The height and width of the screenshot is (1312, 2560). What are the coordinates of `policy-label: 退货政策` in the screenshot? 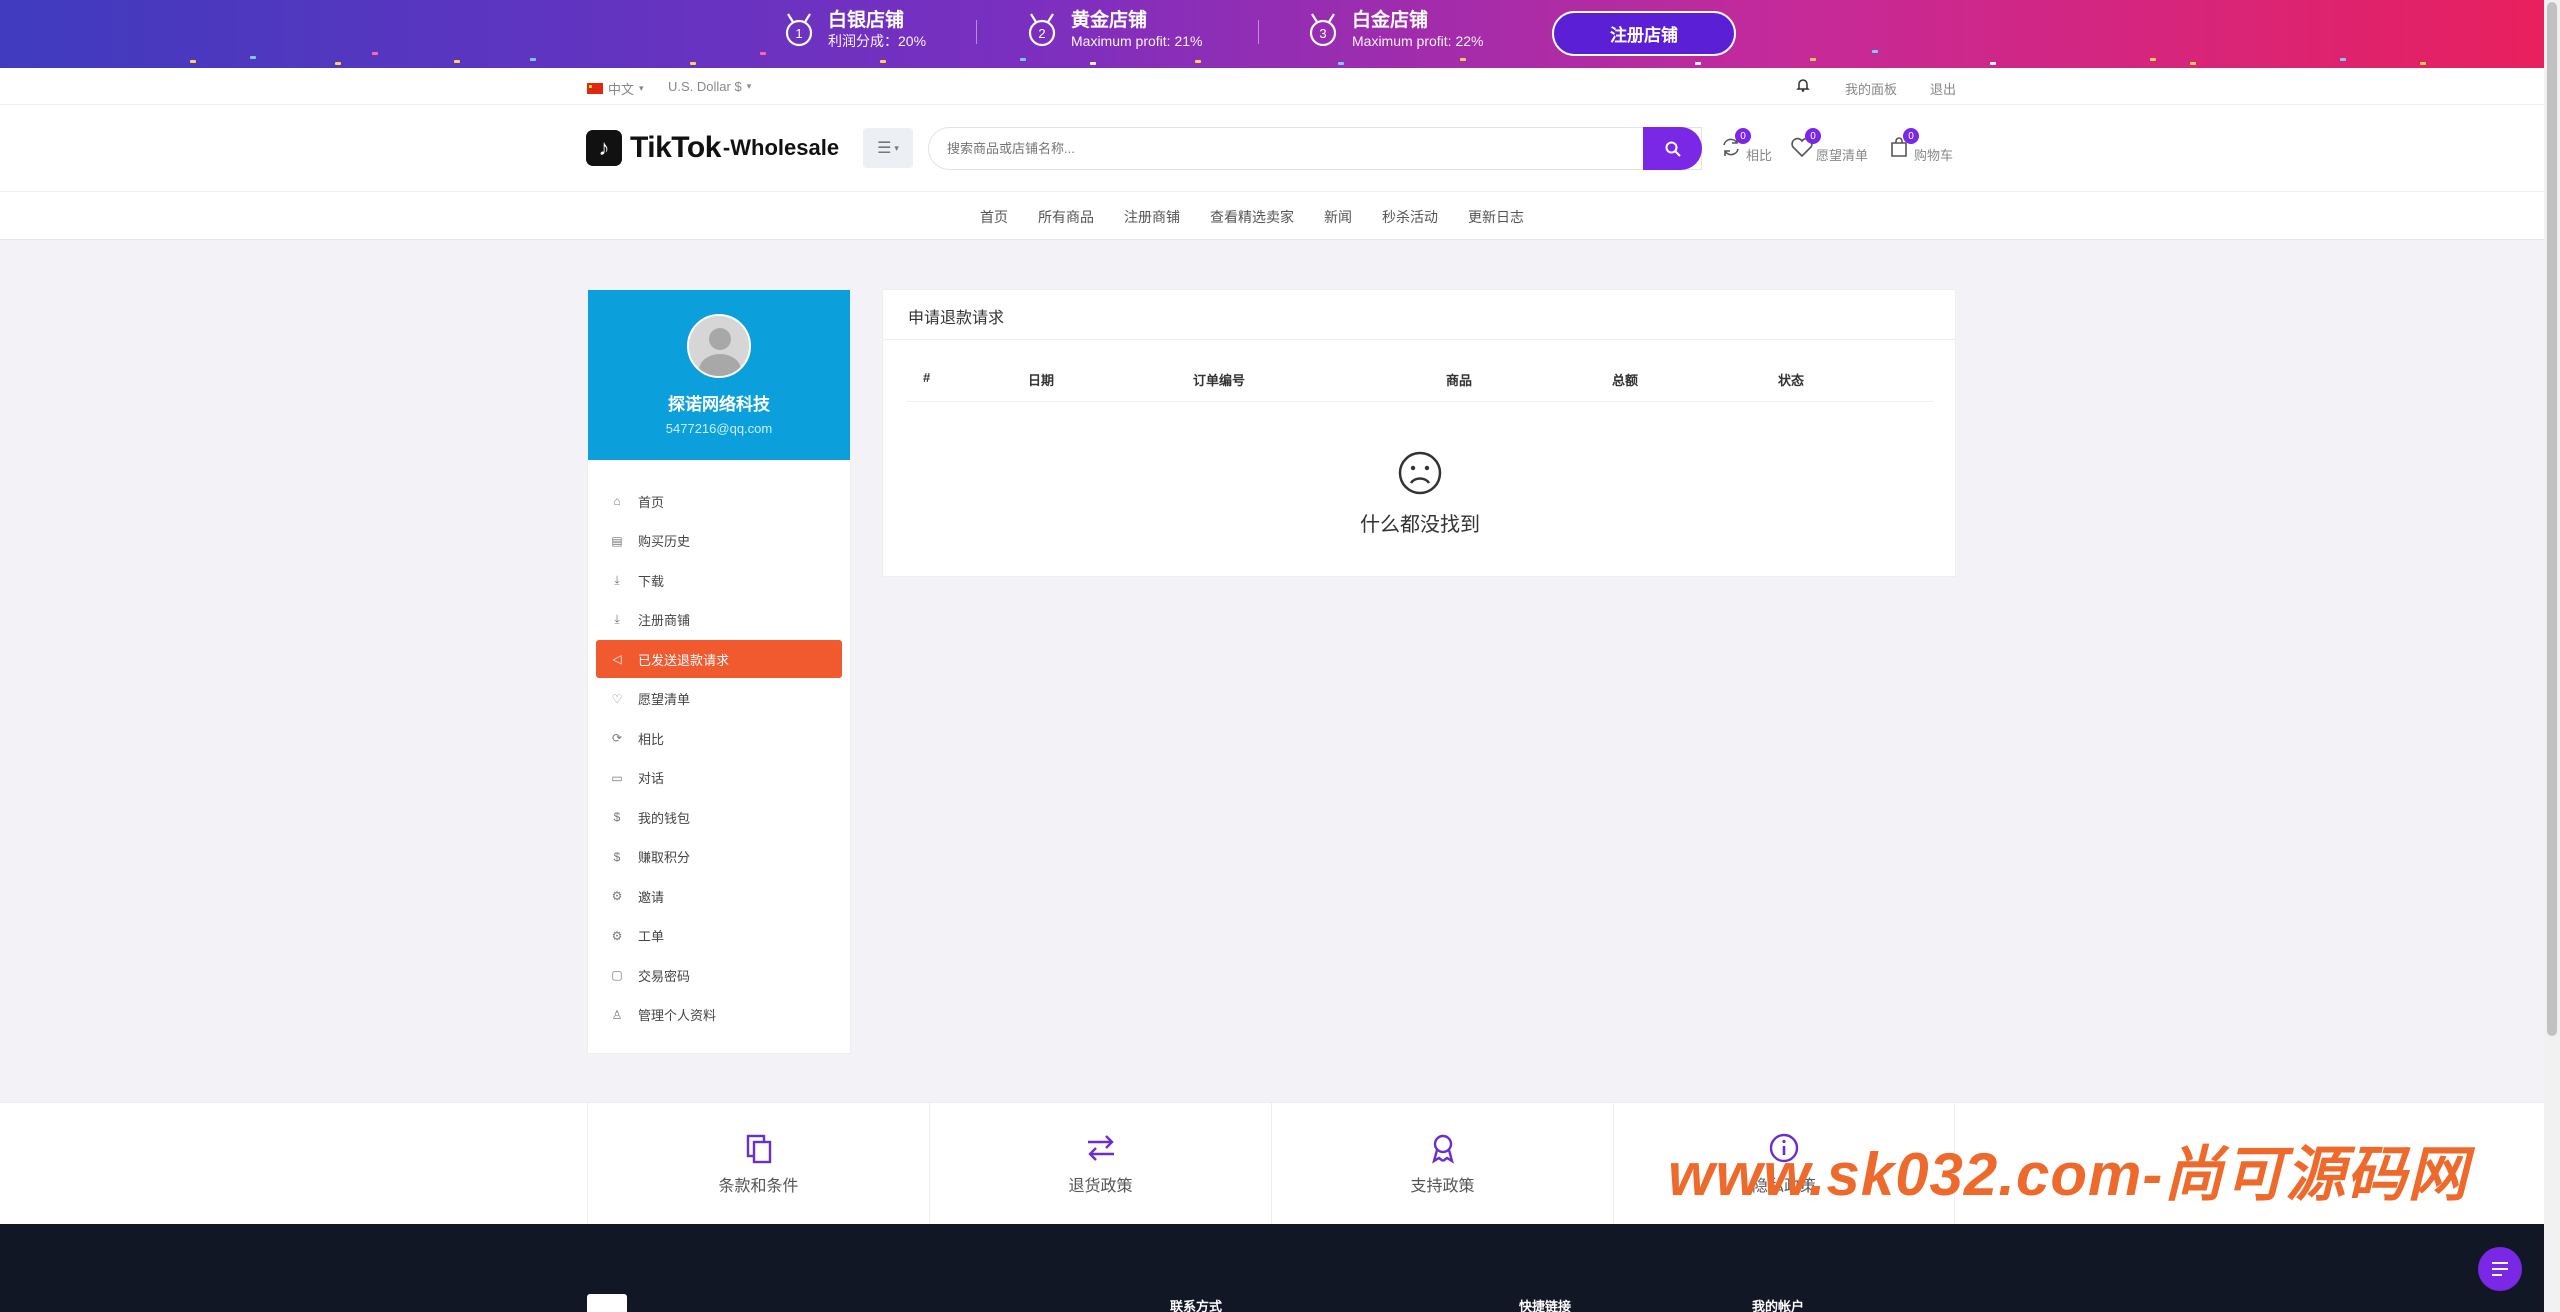 It's located at (1100, 1186).